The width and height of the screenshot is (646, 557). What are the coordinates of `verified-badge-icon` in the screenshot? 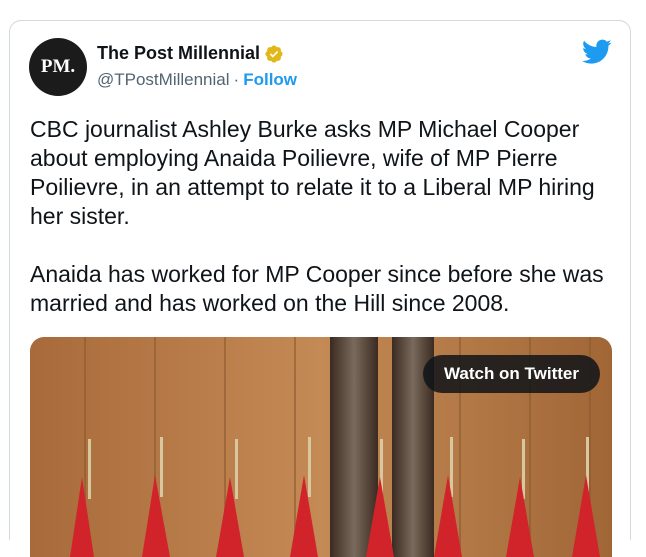 It's located at (274, 53).